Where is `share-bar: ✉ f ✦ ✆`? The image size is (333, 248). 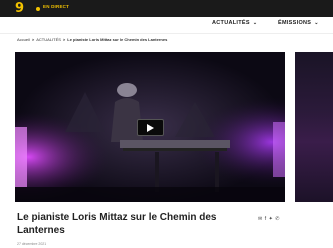 share-bar: ✉ f ✦ ✆ is located at coordinates (270, 219).